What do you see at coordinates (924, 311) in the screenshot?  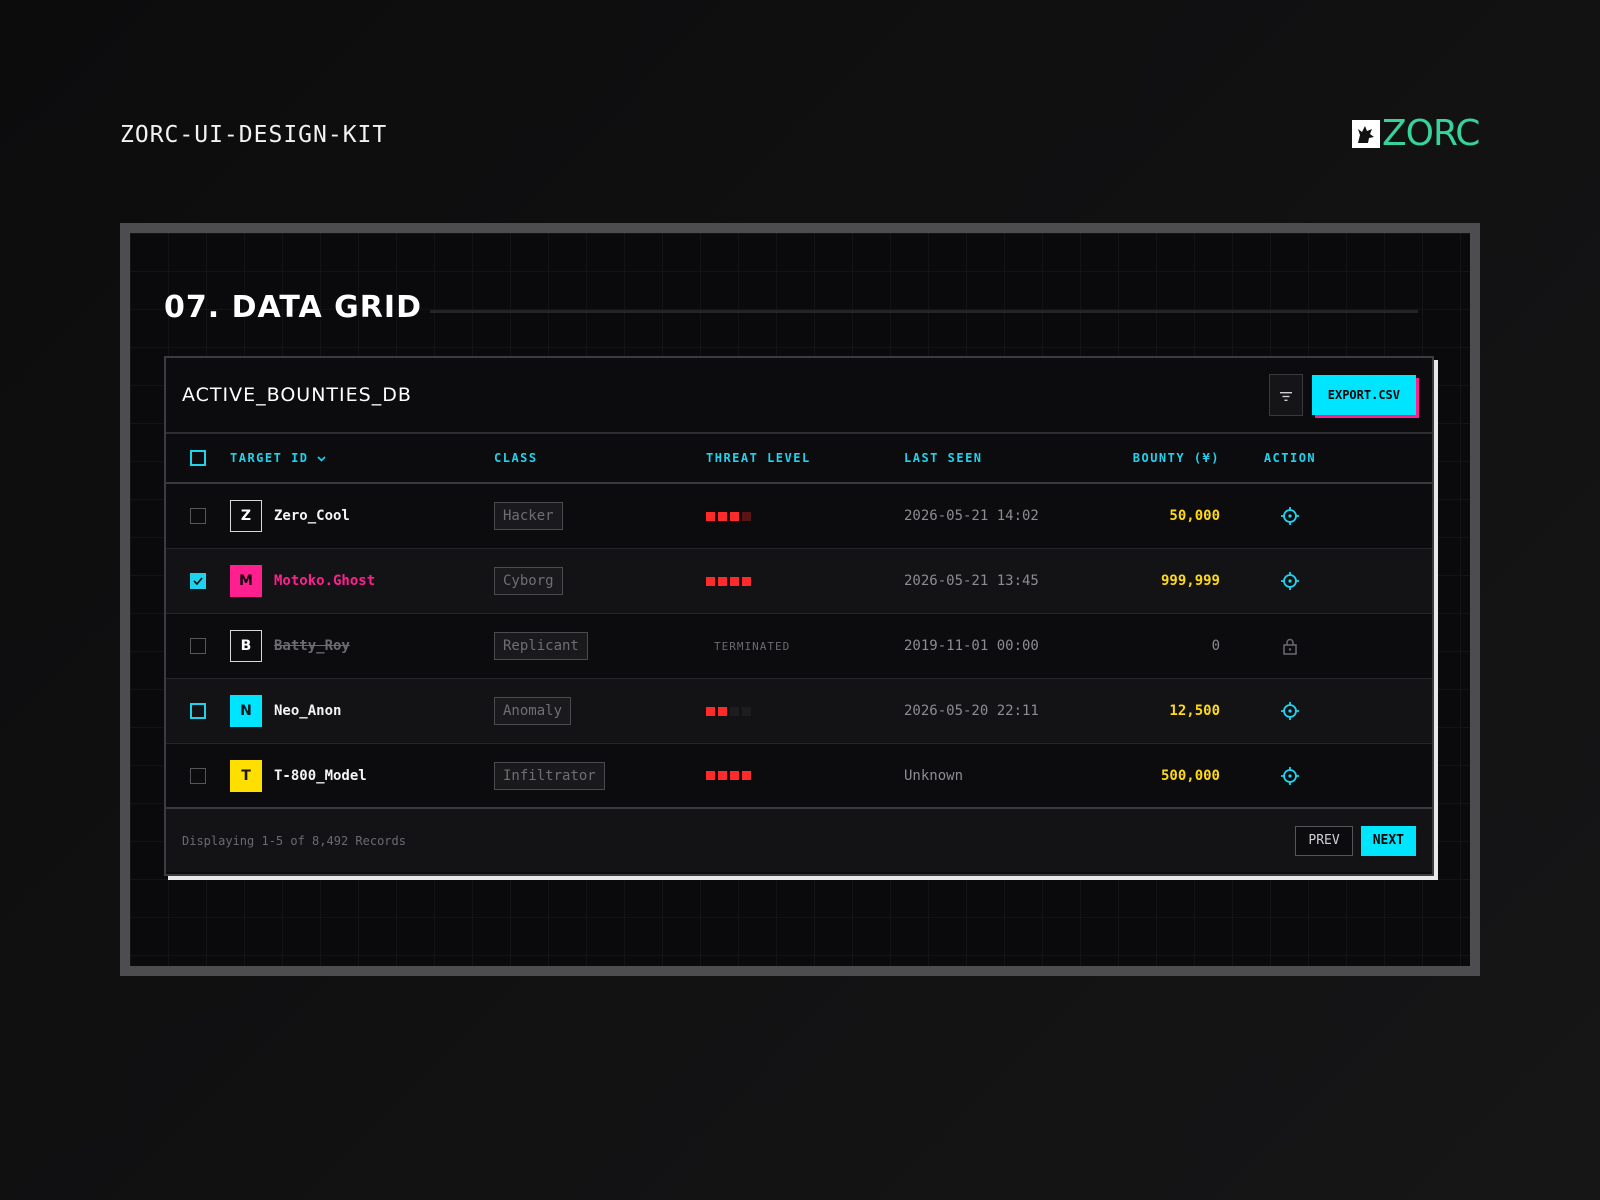 I see `title-divider` at bounding box center [924, 311].